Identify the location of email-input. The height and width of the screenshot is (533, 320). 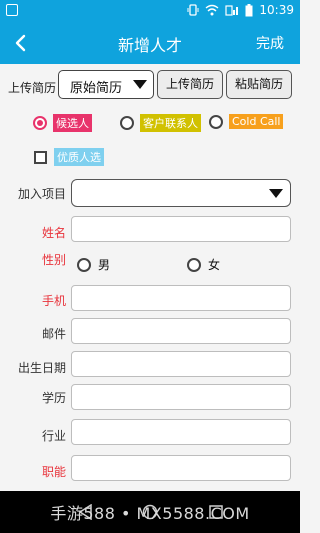
(181, 331).